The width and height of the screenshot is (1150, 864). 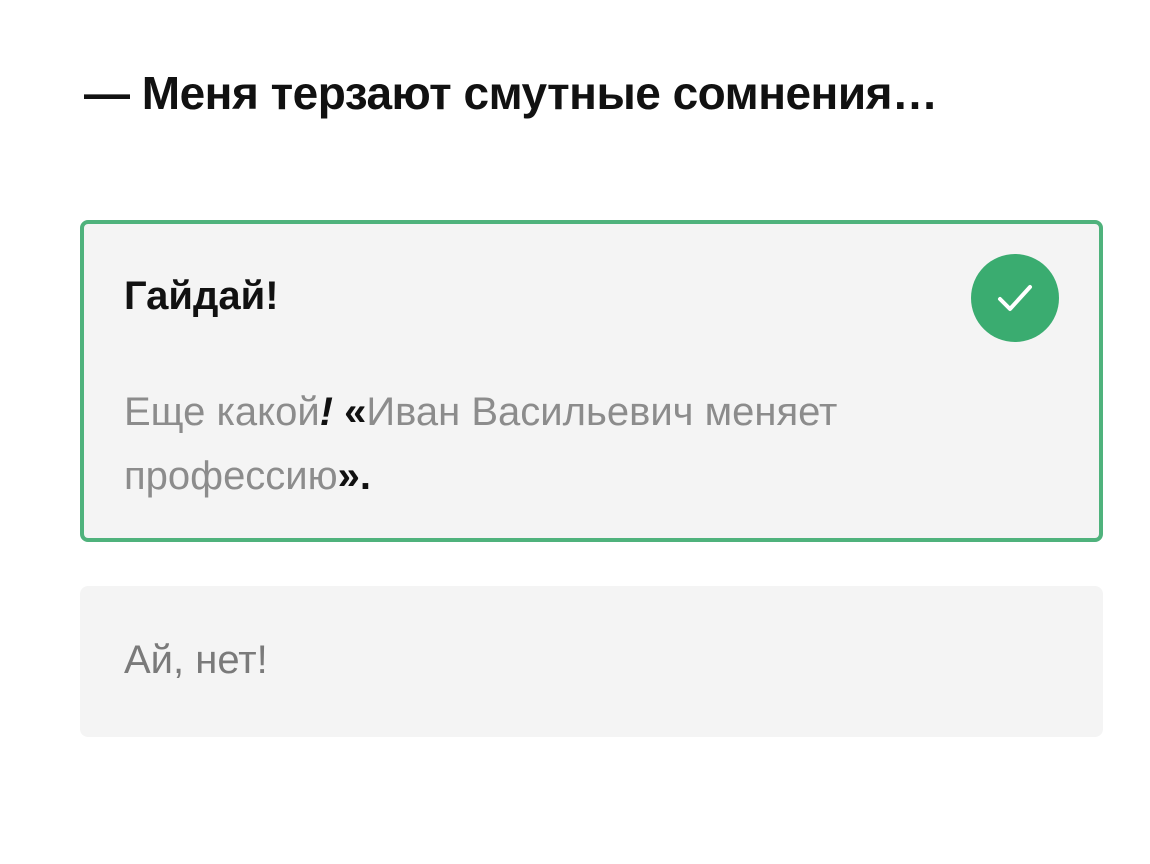 What do you see at coordinates (365, 476) in the screenshot?
I see `explanation-period: .` at bounding box center [365, 476].